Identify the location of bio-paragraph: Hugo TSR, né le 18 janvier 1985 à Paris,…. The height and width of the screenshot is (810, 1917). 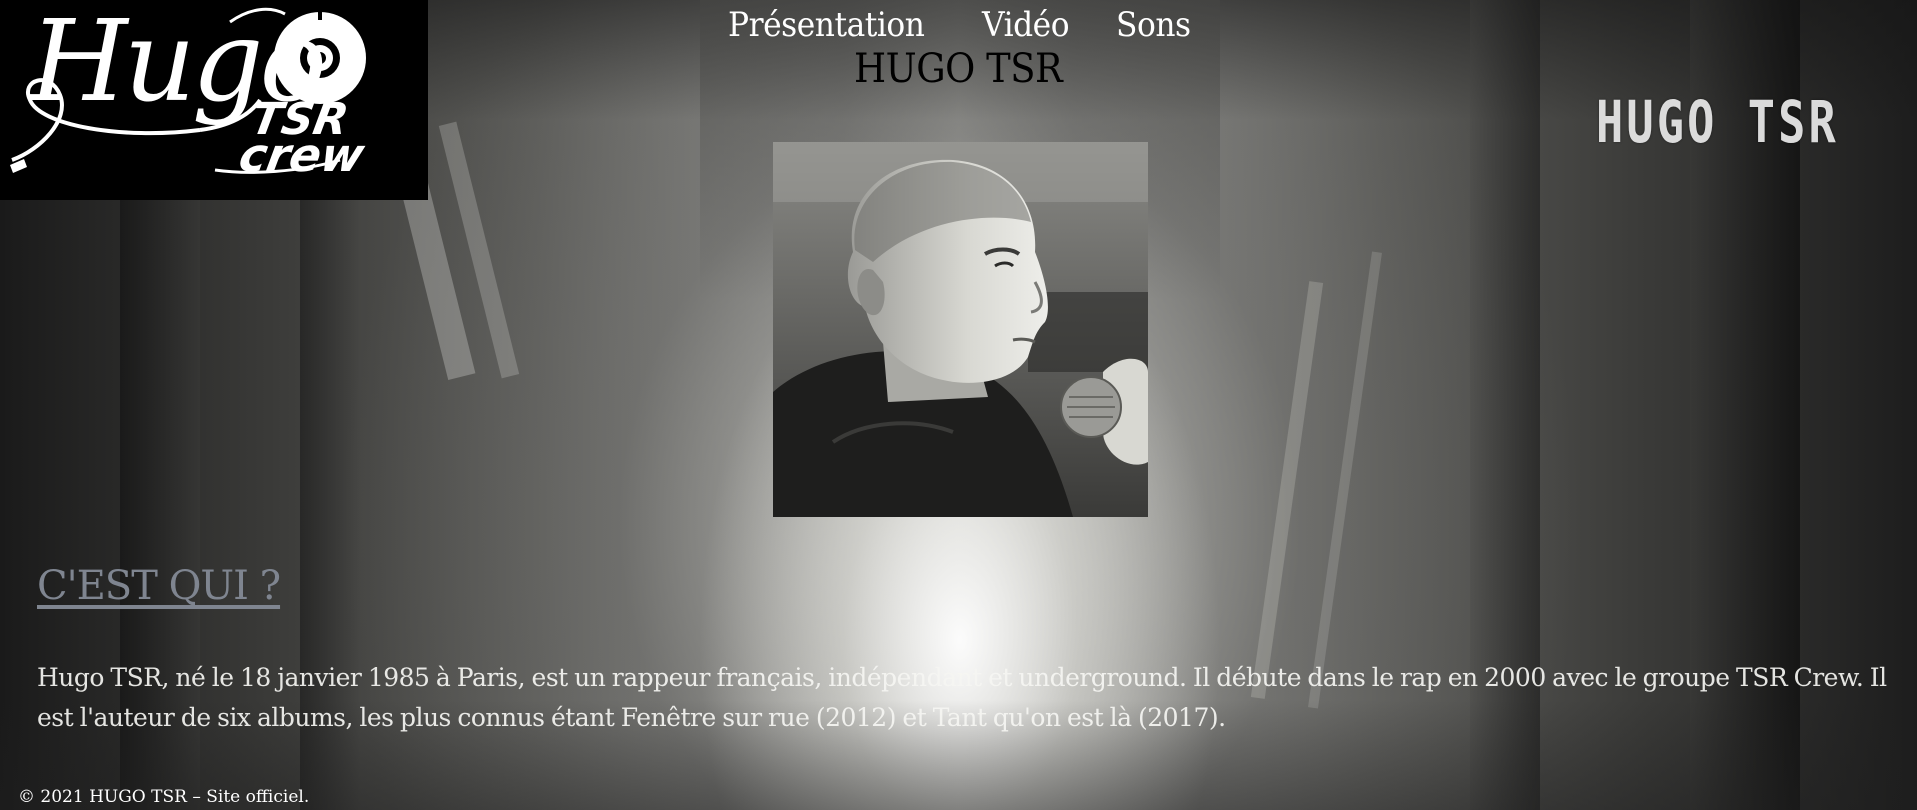
(962, 697).